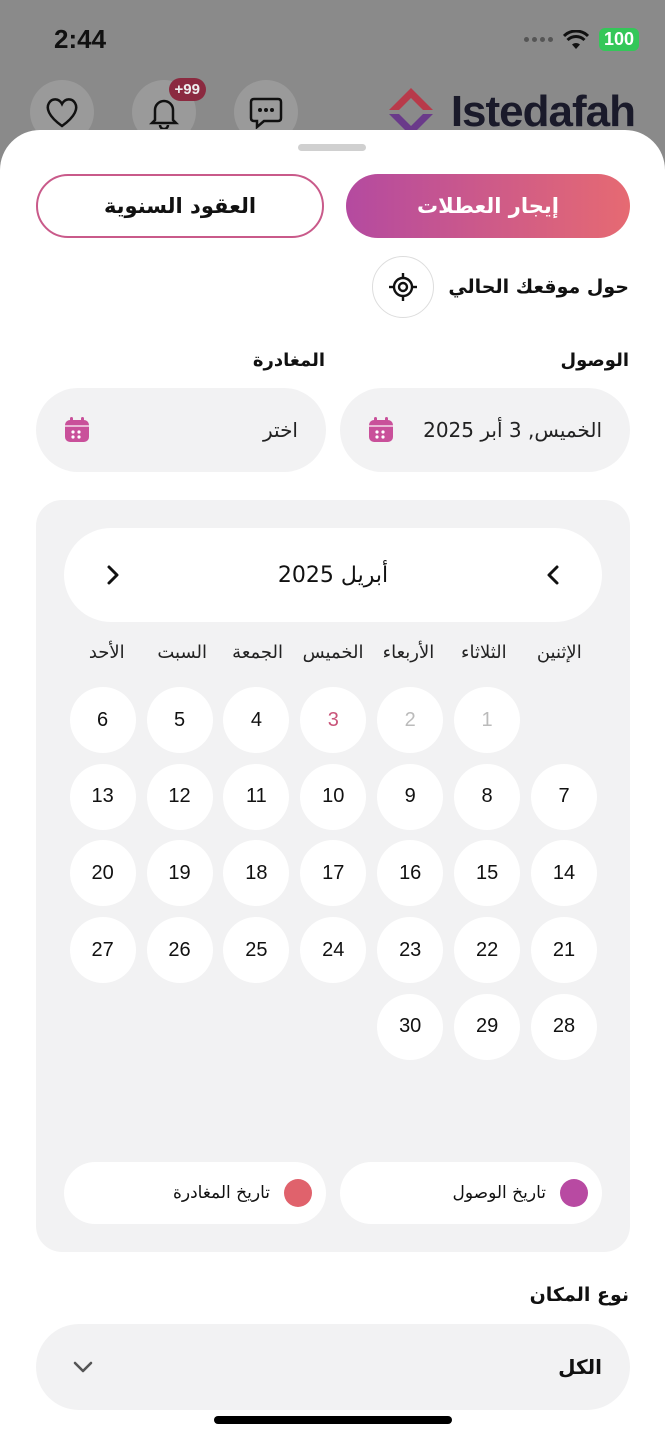  Describe the element at coordinates (559, 652) in the screenshot. I see `weekday-label: الإثنين` at that location.